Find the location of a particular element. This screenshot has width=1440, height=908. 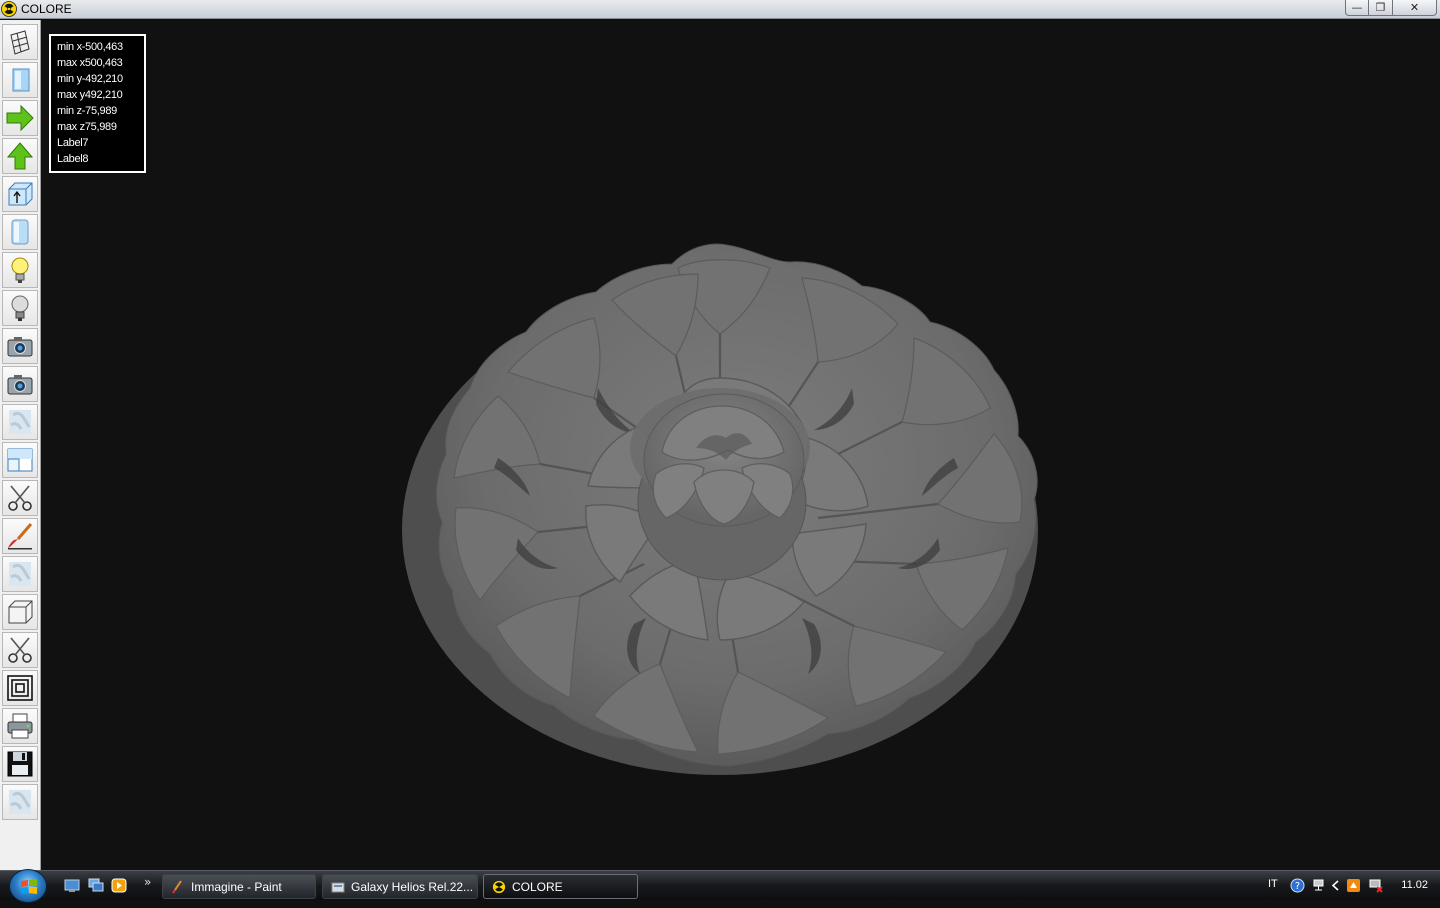

tool-save-button is located at coordinates (20, 764).